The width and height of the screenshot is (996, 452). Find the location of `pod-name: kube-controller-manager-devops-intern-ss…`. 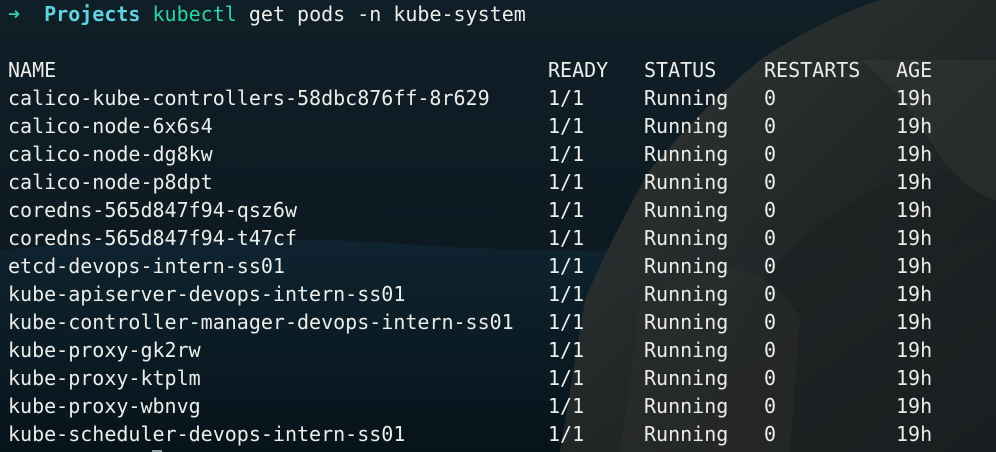

pod-name: kube-controller-manager-devops-intern-ss… is located at coordinates (261, 322).